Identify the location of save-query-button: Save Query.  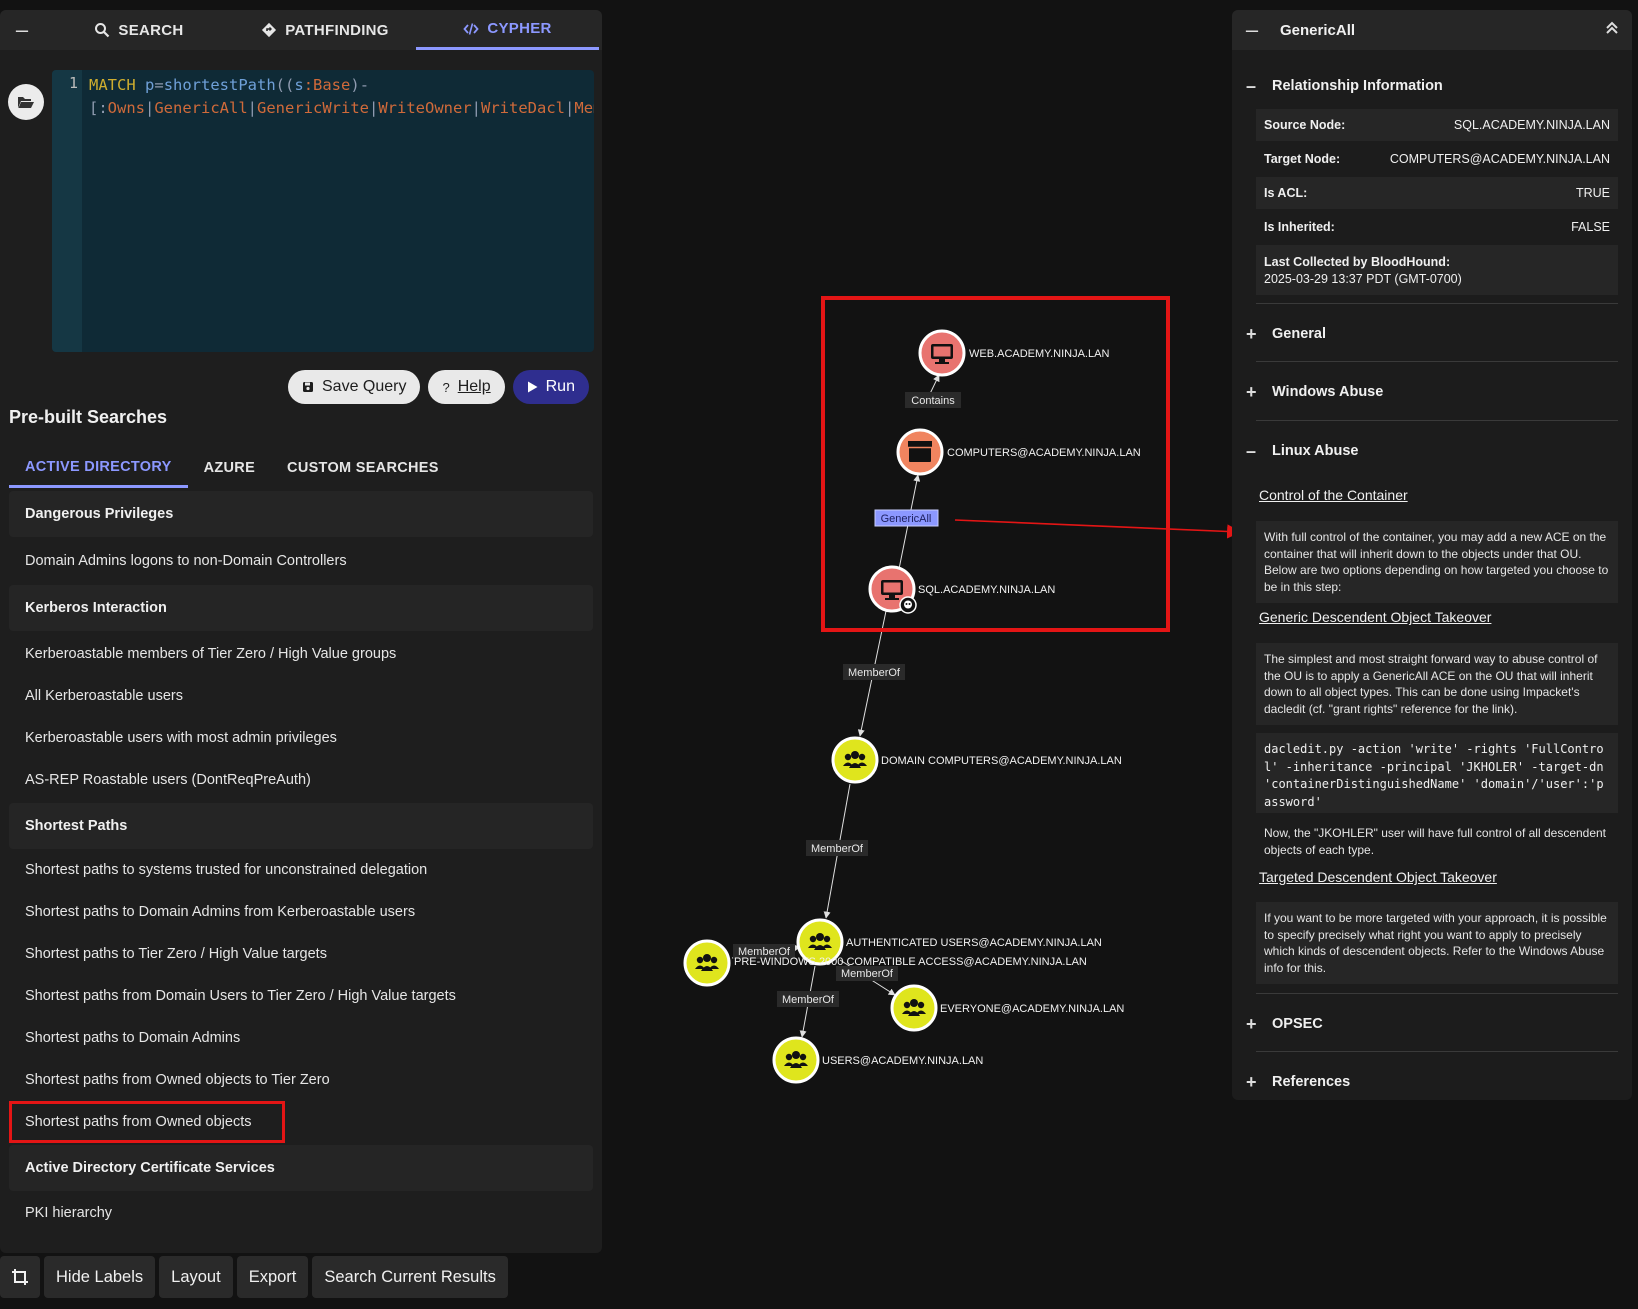
(354, 387).